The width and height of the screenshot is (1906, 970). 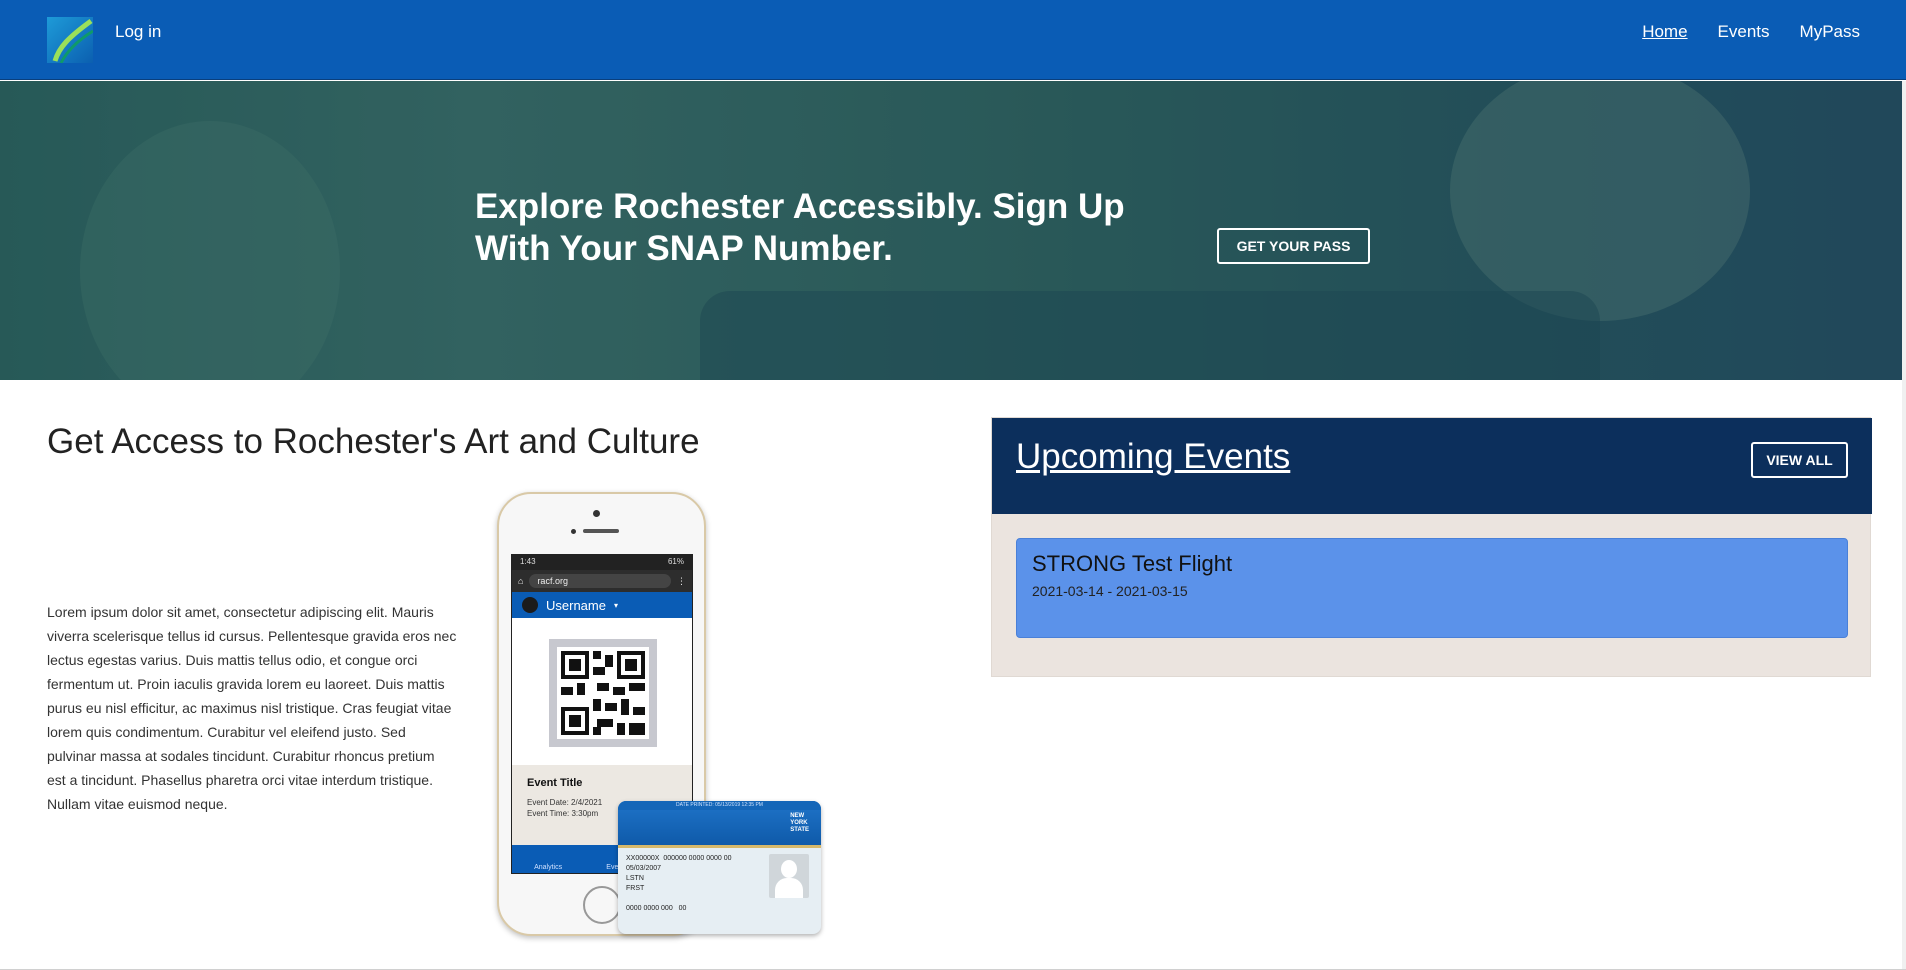 I want to click on site-logo, so click(x=70, y=40).